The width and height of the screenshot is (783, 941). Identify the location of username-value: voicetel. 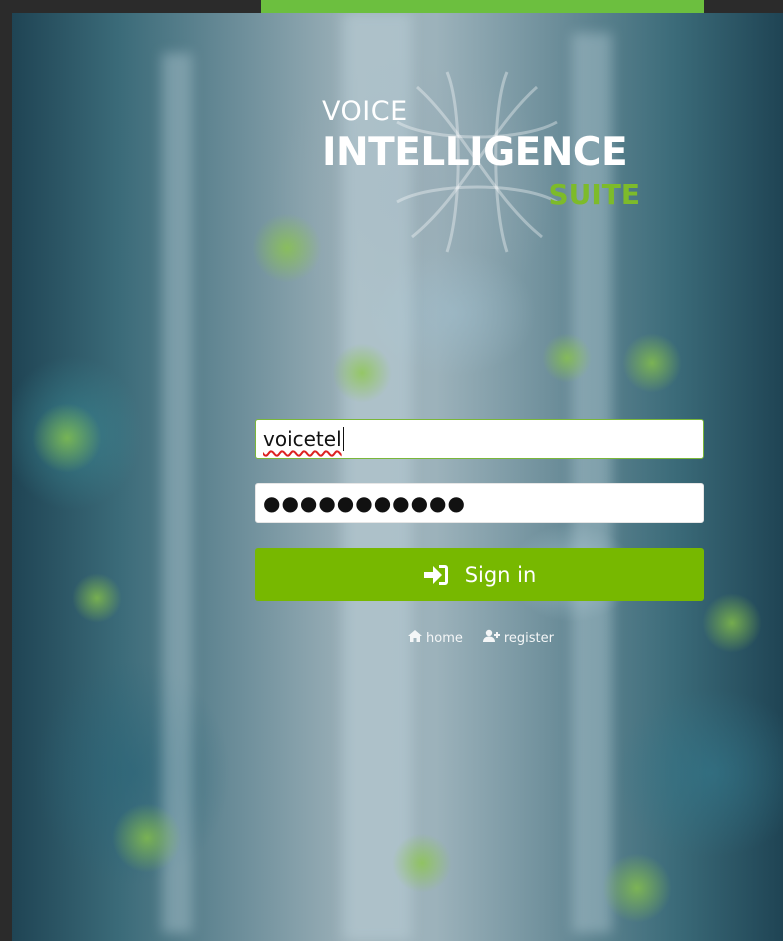
(302, 439).